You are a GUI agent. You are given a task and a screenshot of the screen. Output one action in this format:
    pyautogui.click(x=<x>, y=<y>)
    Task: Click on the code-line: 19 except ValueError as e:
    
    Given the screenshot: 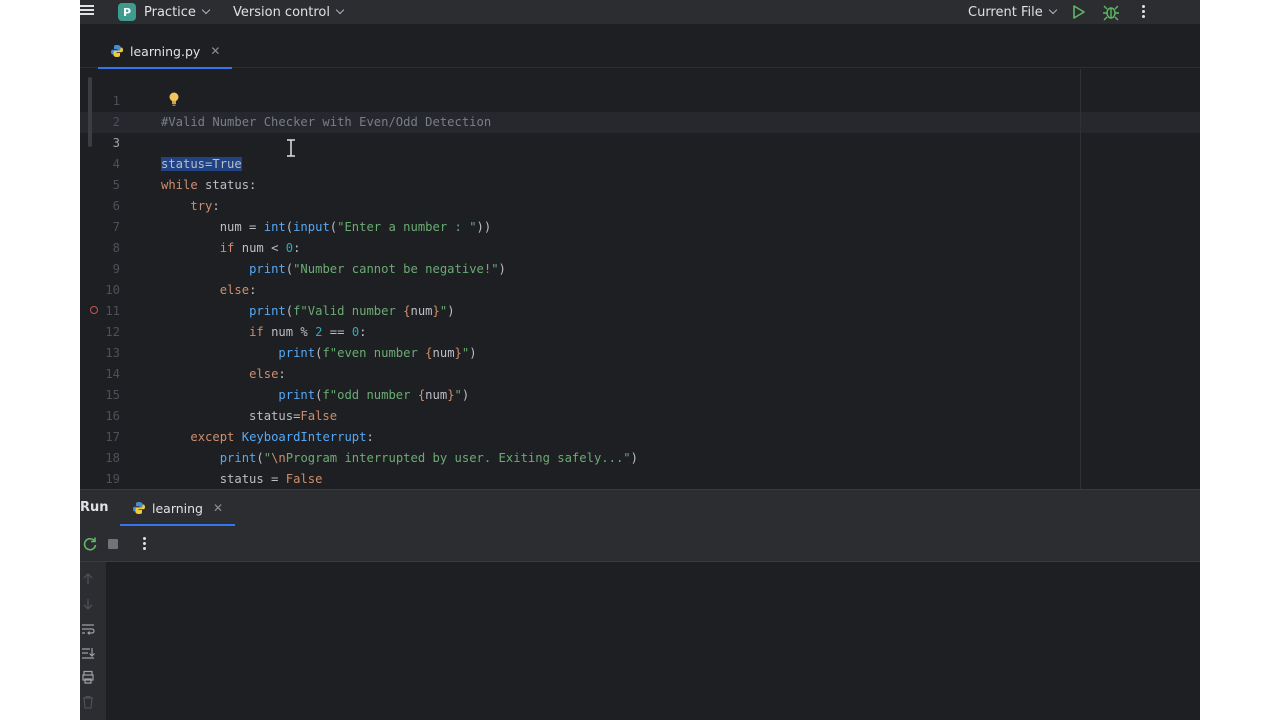 What is the action you would take?
    pyautogui.click(x=580, y=467)
    